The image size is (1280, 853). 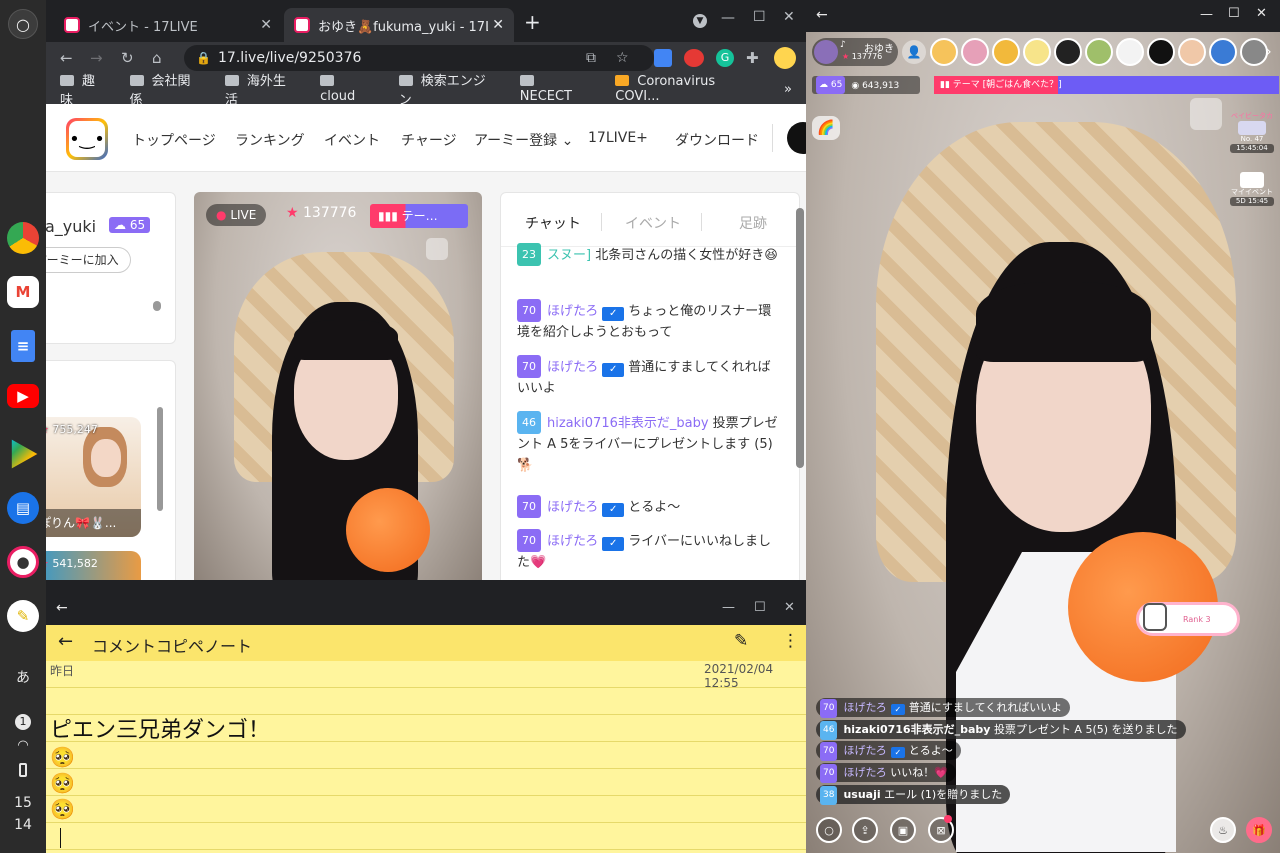 I want to click on notification-badge: 1, so click(x=23, y=722).